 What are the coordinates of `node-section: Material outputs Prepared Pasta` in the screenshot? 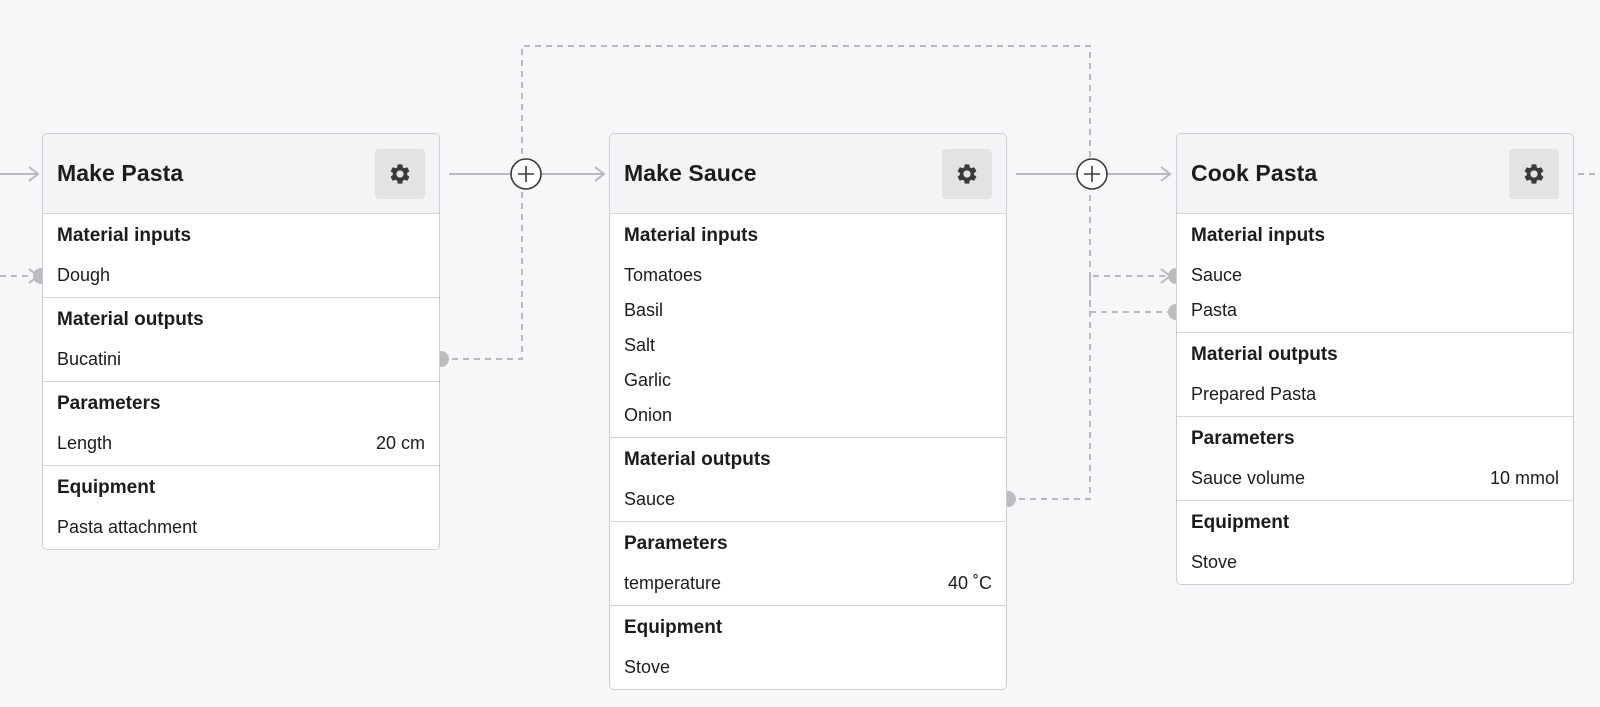 It's located at (1375, 375).